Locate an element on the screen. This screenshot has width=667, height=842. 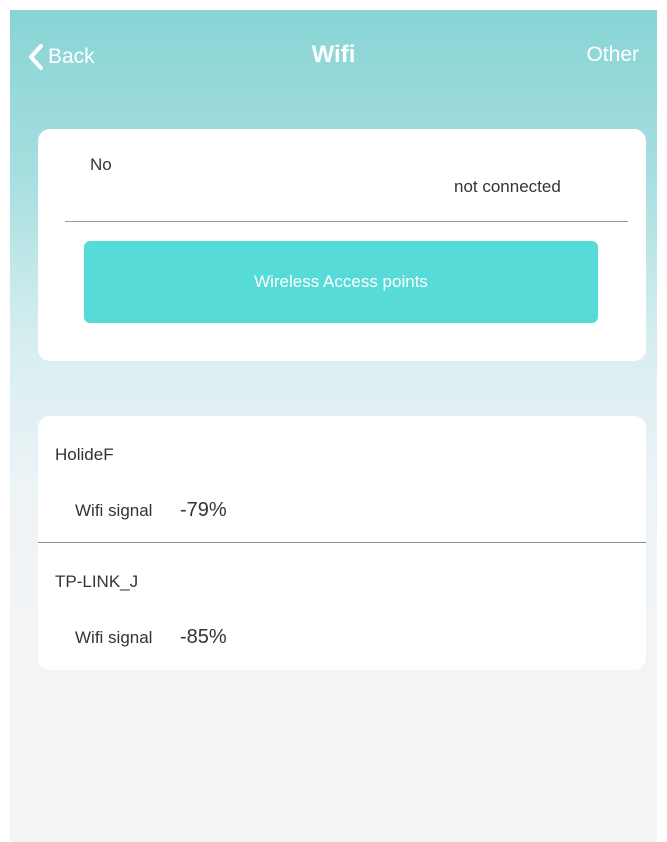
navigation-bar: Back Wifi Other is located at coordinates (333, 57).